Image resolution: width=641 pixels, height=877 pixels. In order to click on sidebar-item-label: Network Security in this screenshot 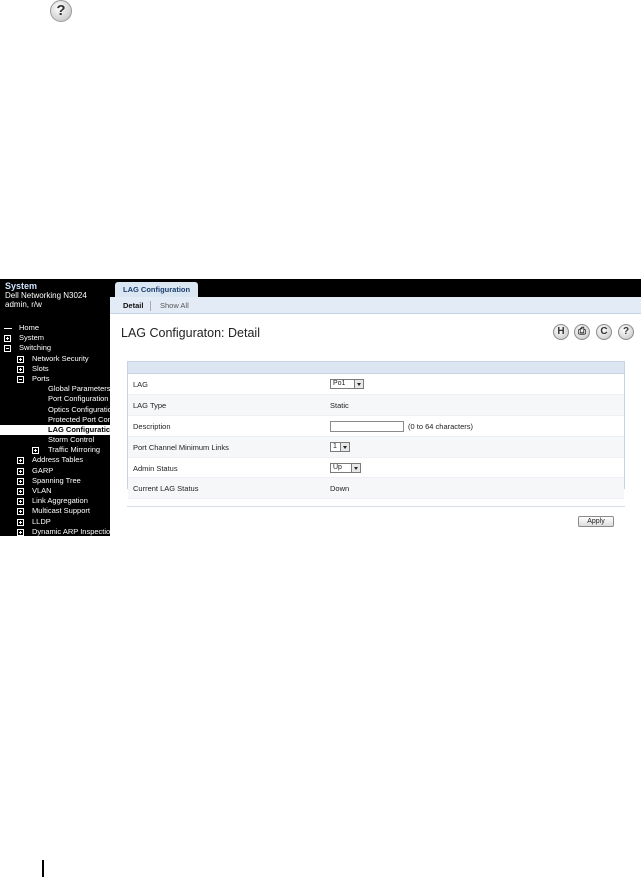, I will do `click(60, 358)`.